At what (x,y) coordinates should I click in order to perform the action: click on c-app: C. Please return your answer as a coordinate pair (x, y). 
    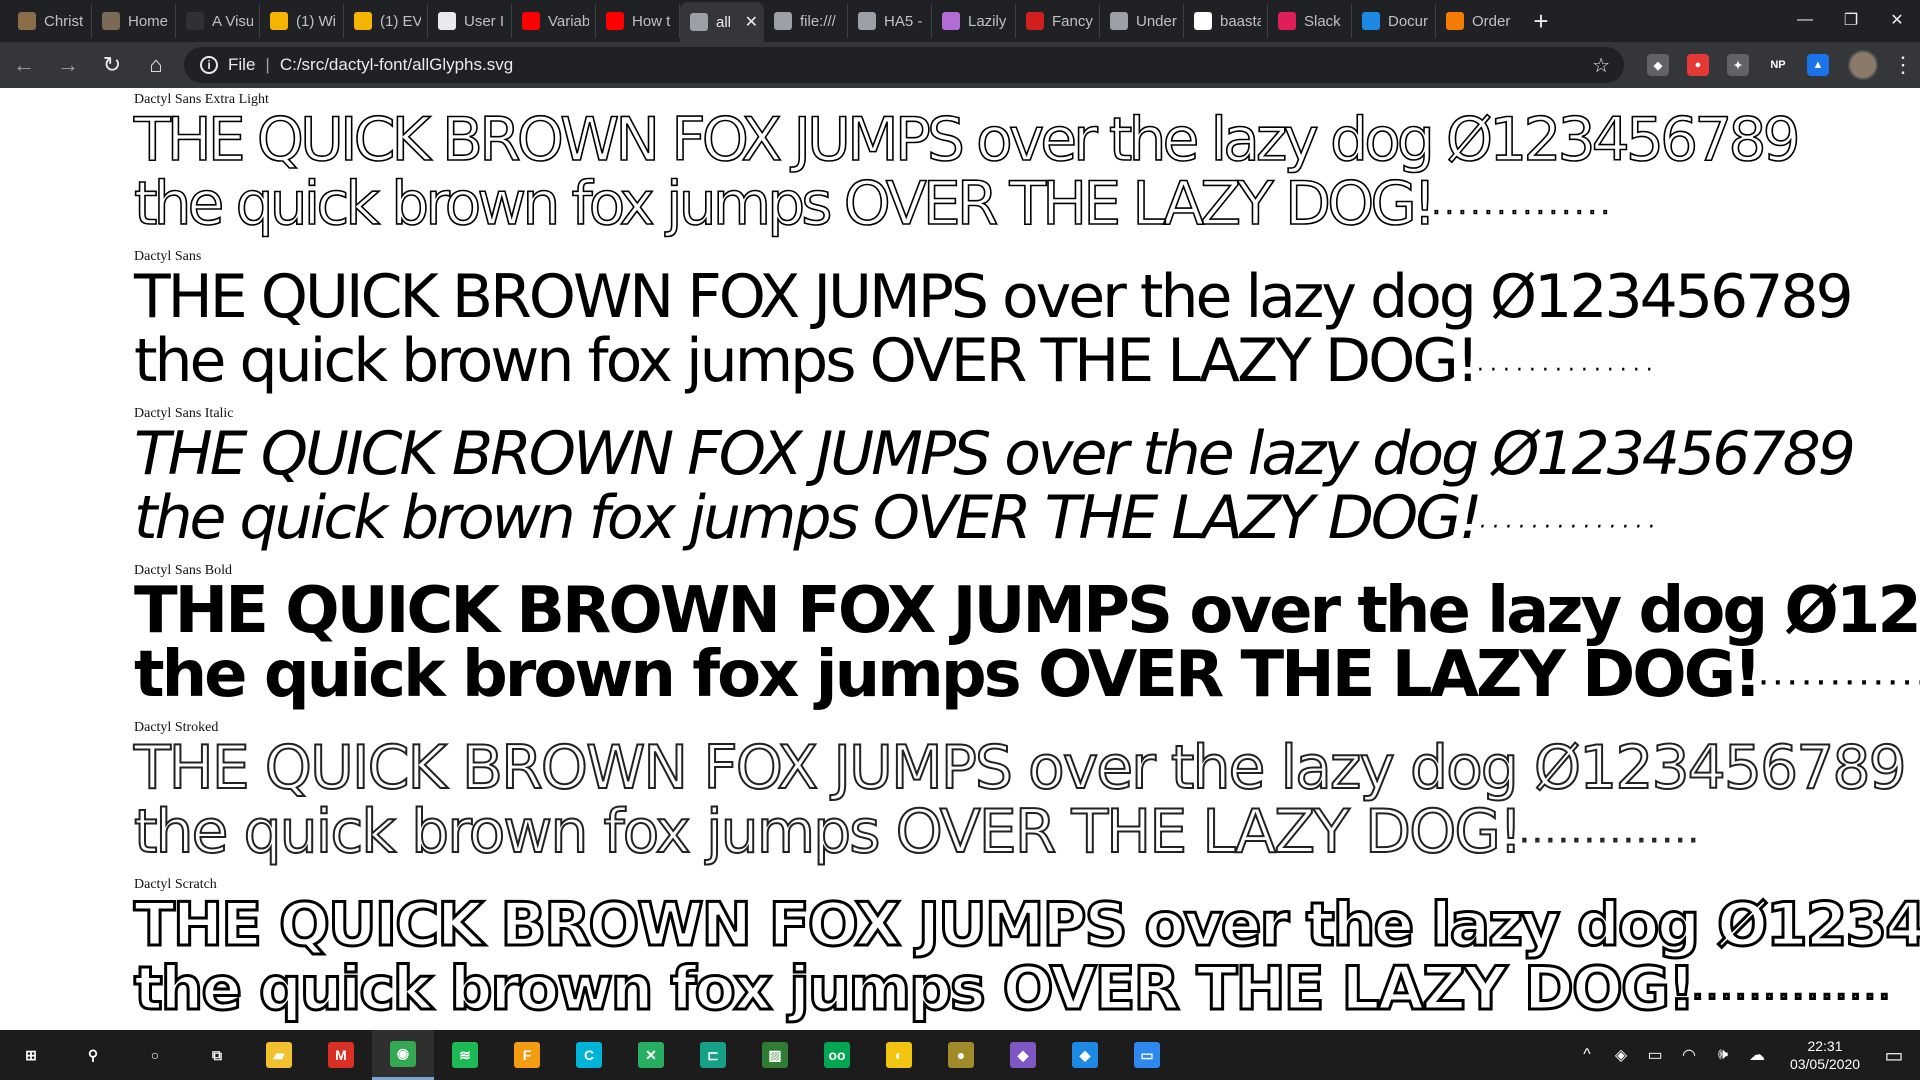
    Looking at the image, I should click on (589, 1055).